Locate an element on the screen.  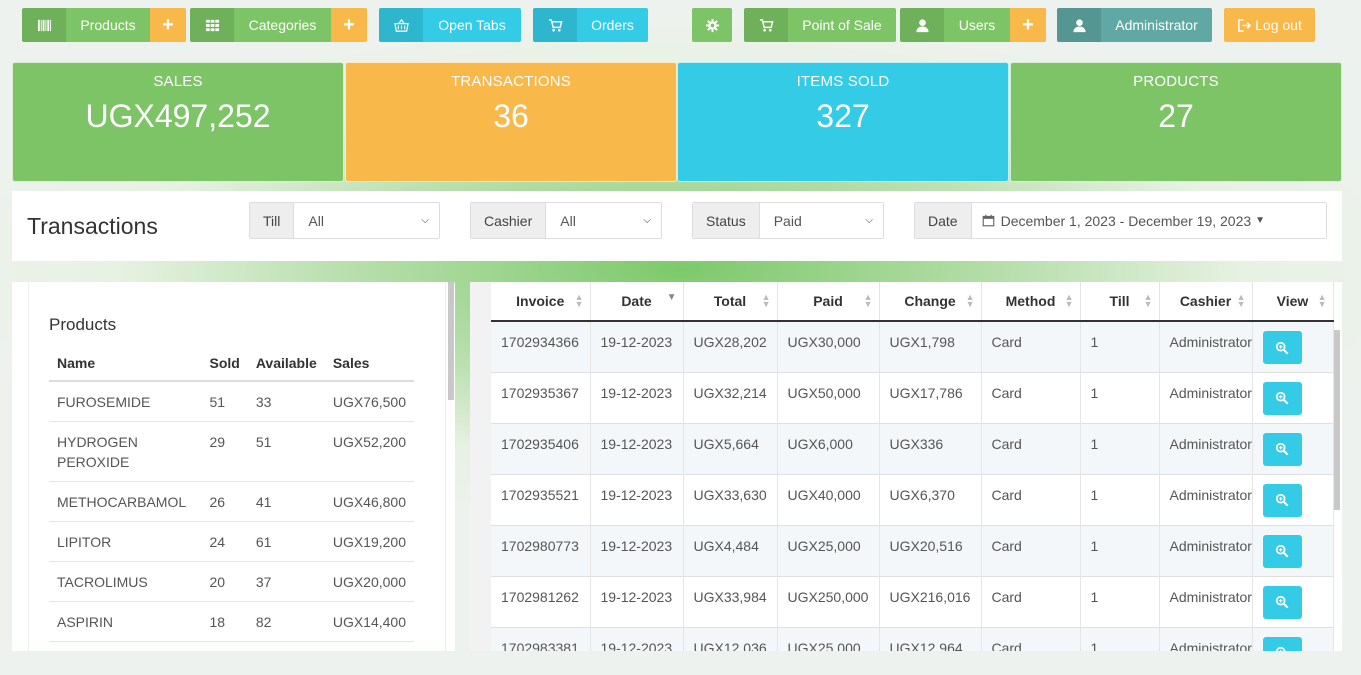
column-header-sortable: Date ▼ is located at coordinates (637, 302).